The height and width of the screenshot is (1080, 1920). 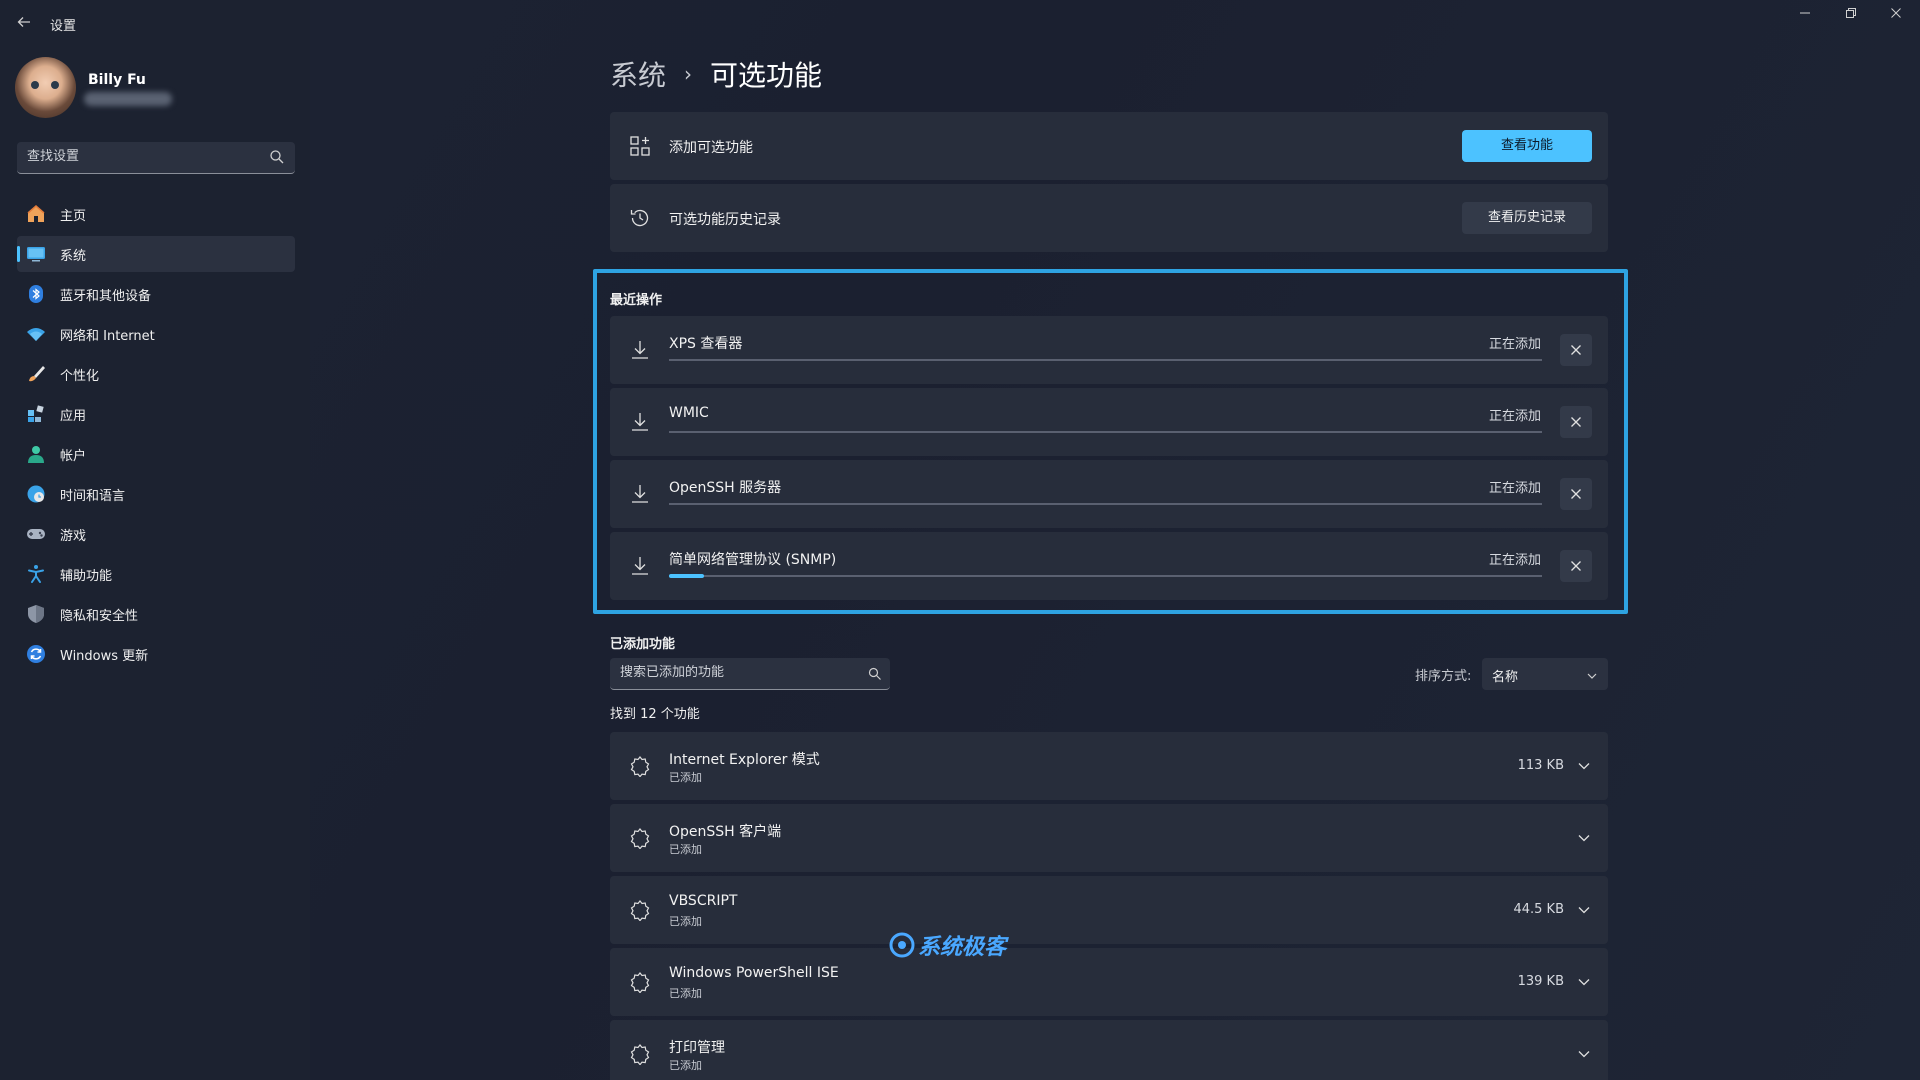 I want to click on sidebar-item-personalization: 个性化, so click(x=156, y=374).